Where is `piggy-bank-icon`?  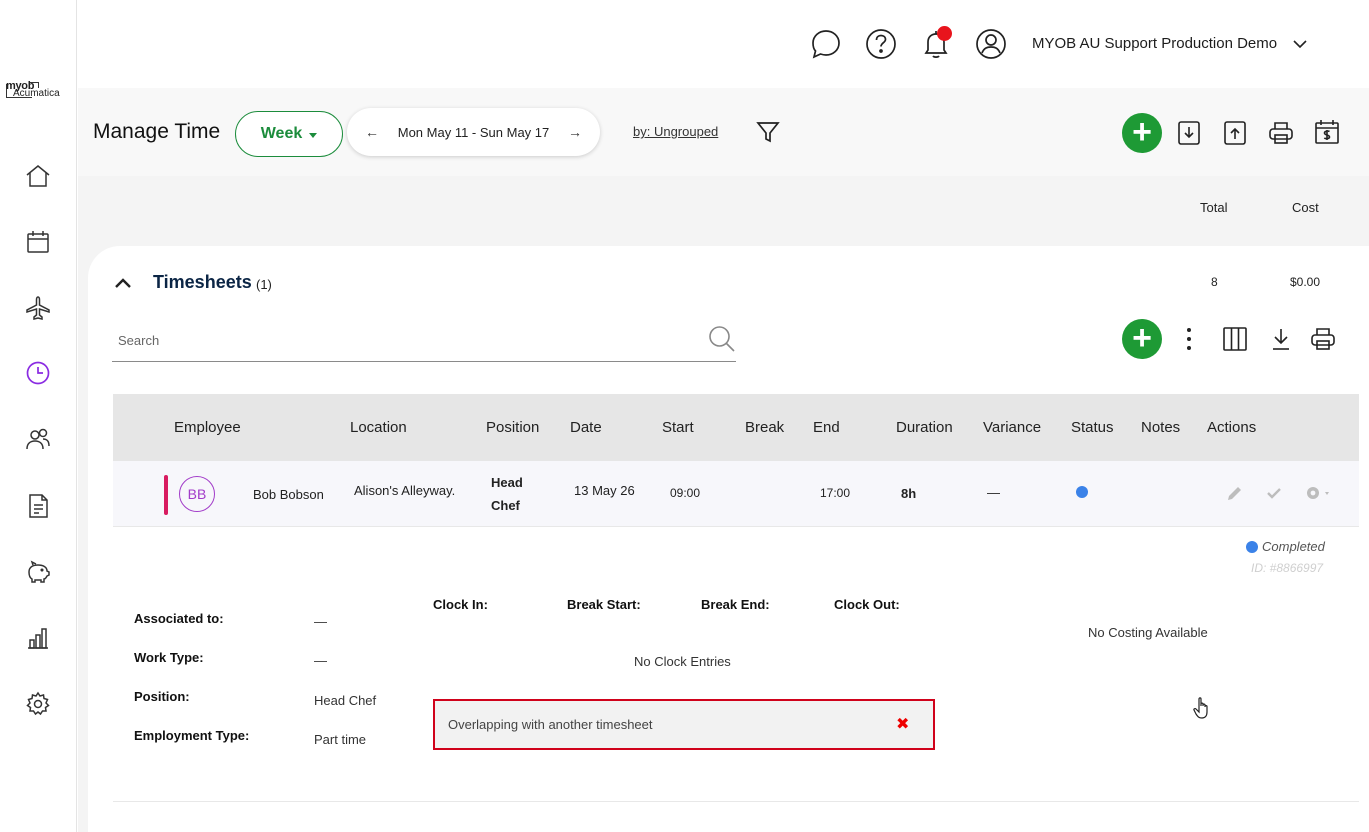
piggy-bank-icon is located at coordinates (38, 572).